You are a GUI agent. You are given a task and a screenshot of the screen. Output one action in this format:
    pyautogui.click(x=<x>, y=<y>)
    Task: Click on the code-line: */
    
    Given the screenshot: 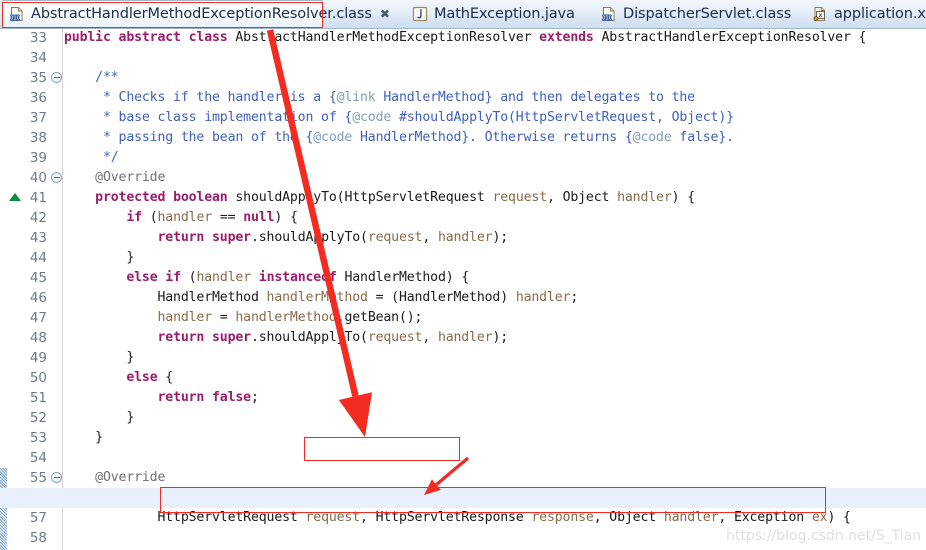 What is the action you would take?
    pyautogui.click(x=91, y=158)
    